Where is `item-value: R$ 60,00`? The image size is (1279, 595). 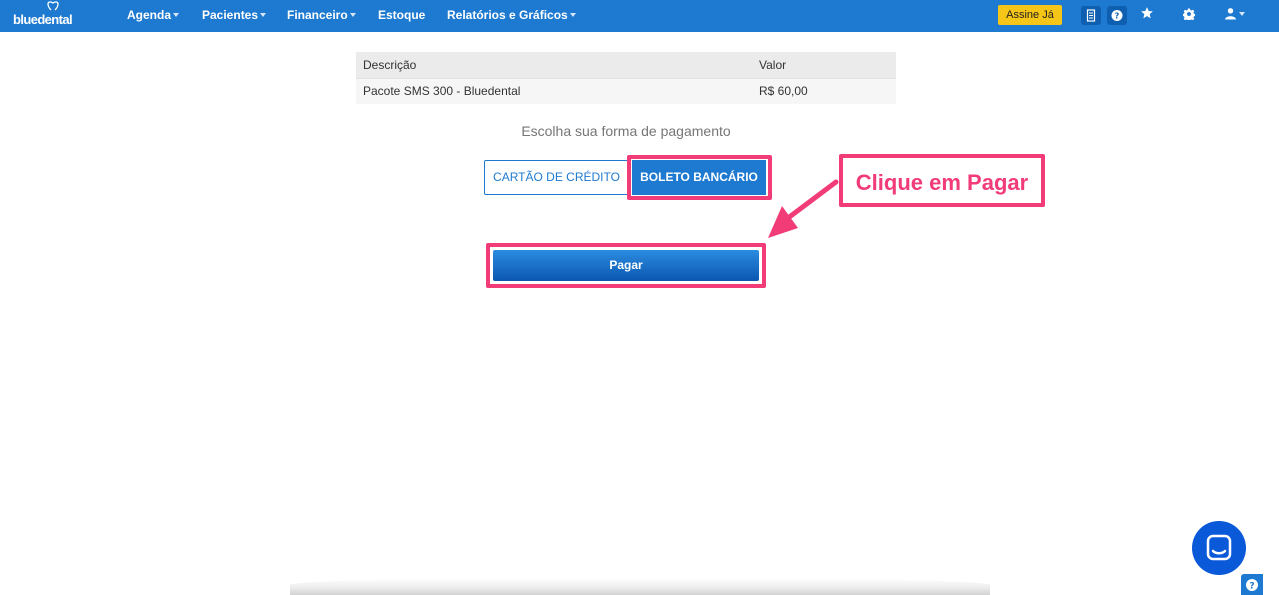
item-value: R$ 60,00 is located at coordinates (824, 90).